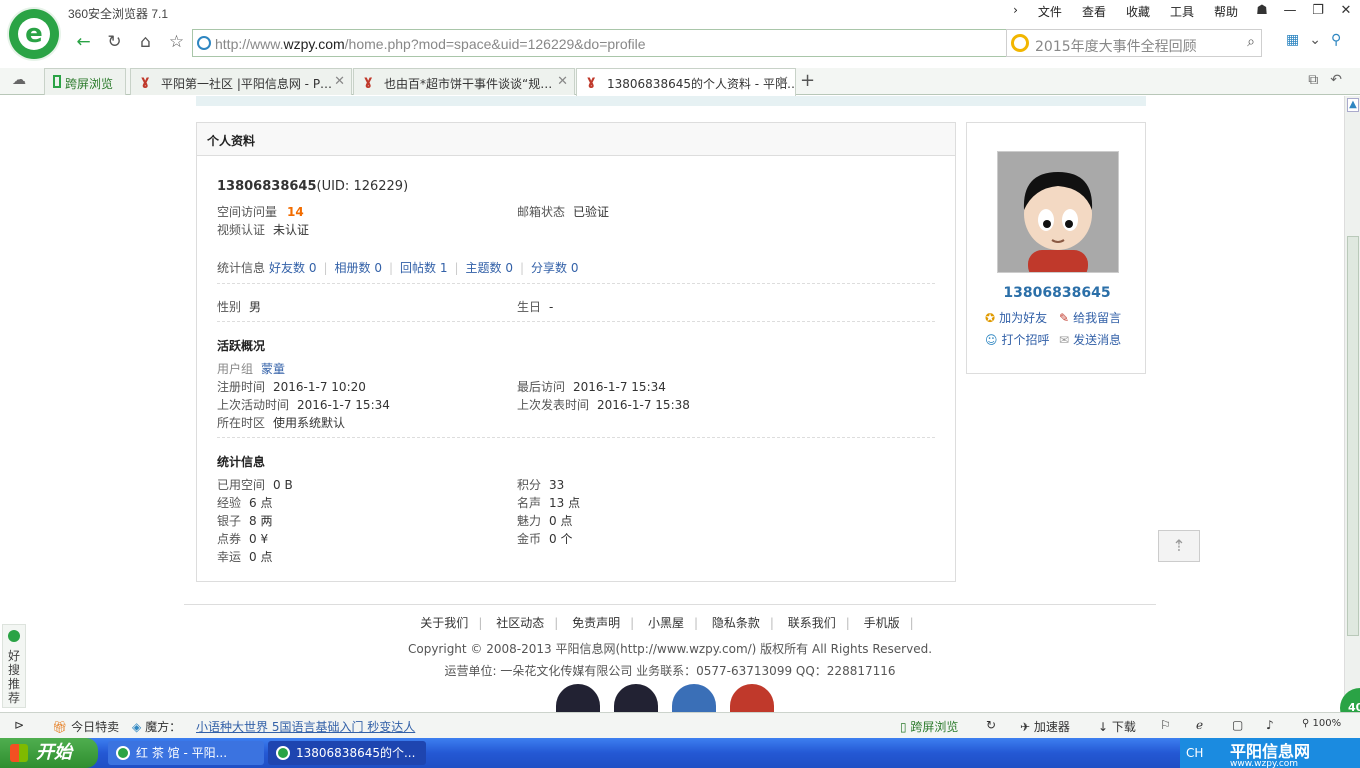 This screenshot has width=1360, height=768. I want to click on menu-chevron-icon: ›, so click(1015, 11).